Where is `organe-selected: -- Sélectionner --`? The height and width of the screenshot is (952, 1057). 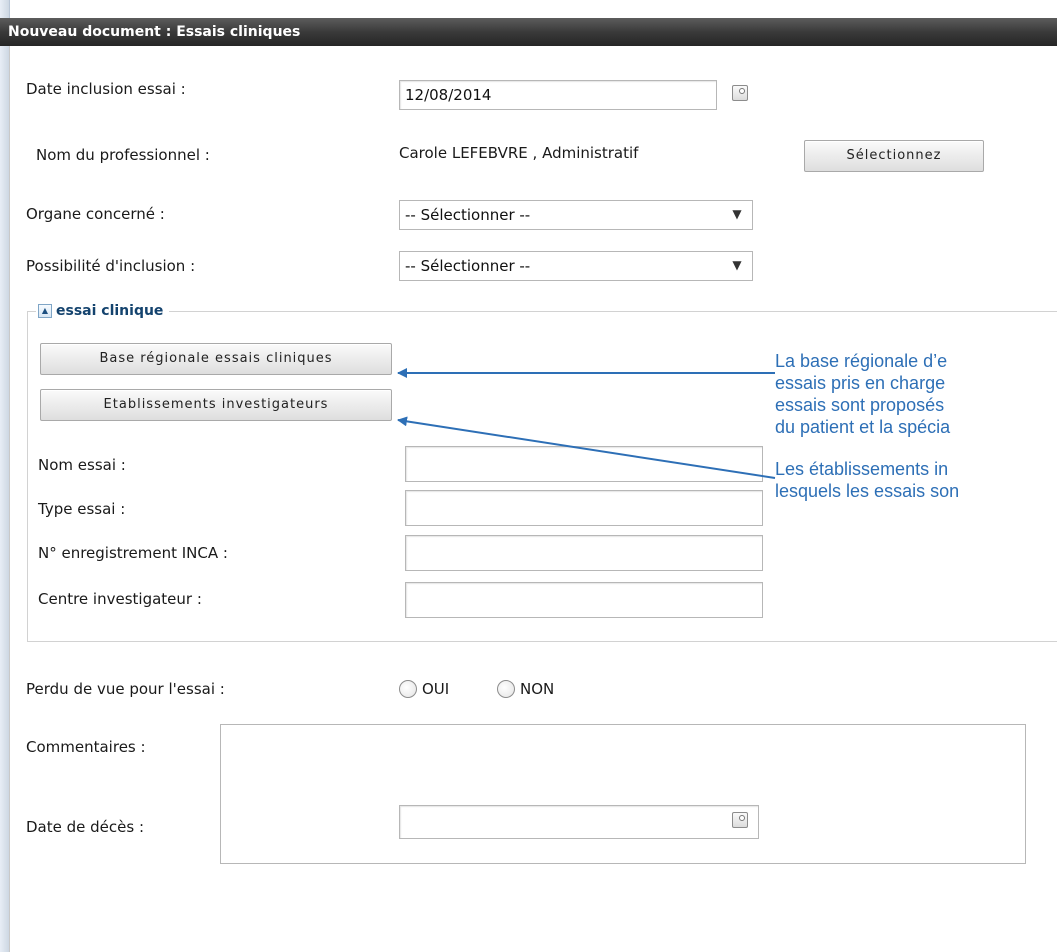
organe-selected: -- Sélectionner -- is located at coordinates (468, 215).